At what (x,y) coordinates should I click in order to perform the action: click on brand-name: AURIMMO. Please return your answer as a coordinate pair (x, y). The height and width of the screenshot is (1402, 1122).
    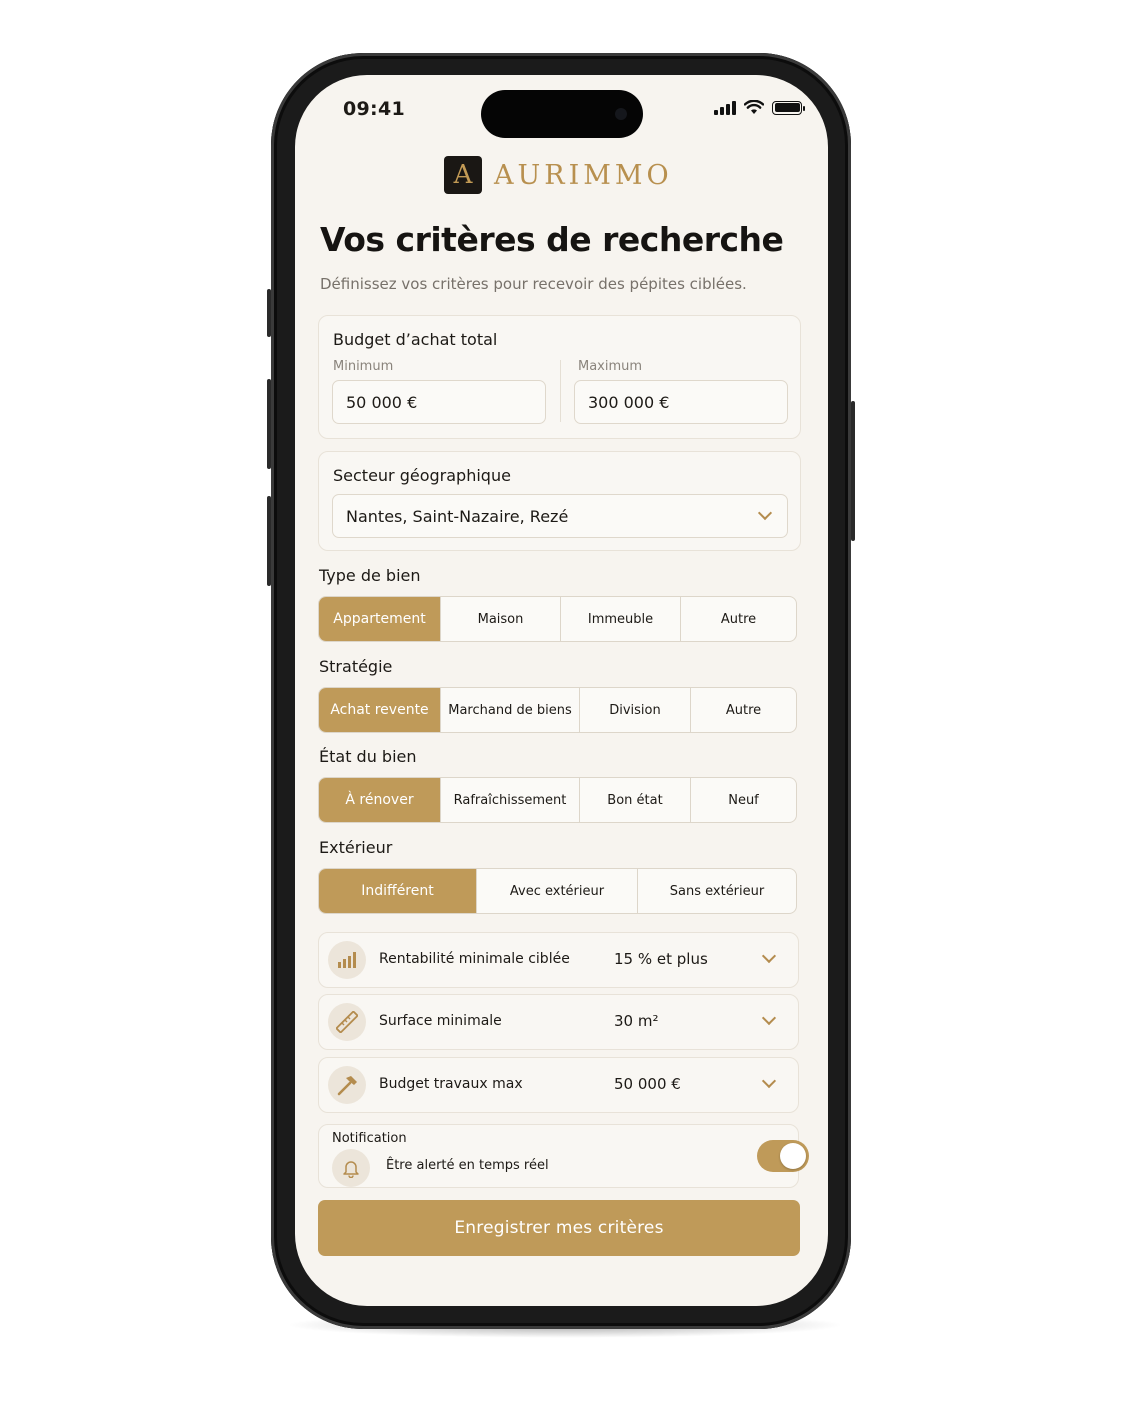
    Looking at the image, I should click on (583, 175).